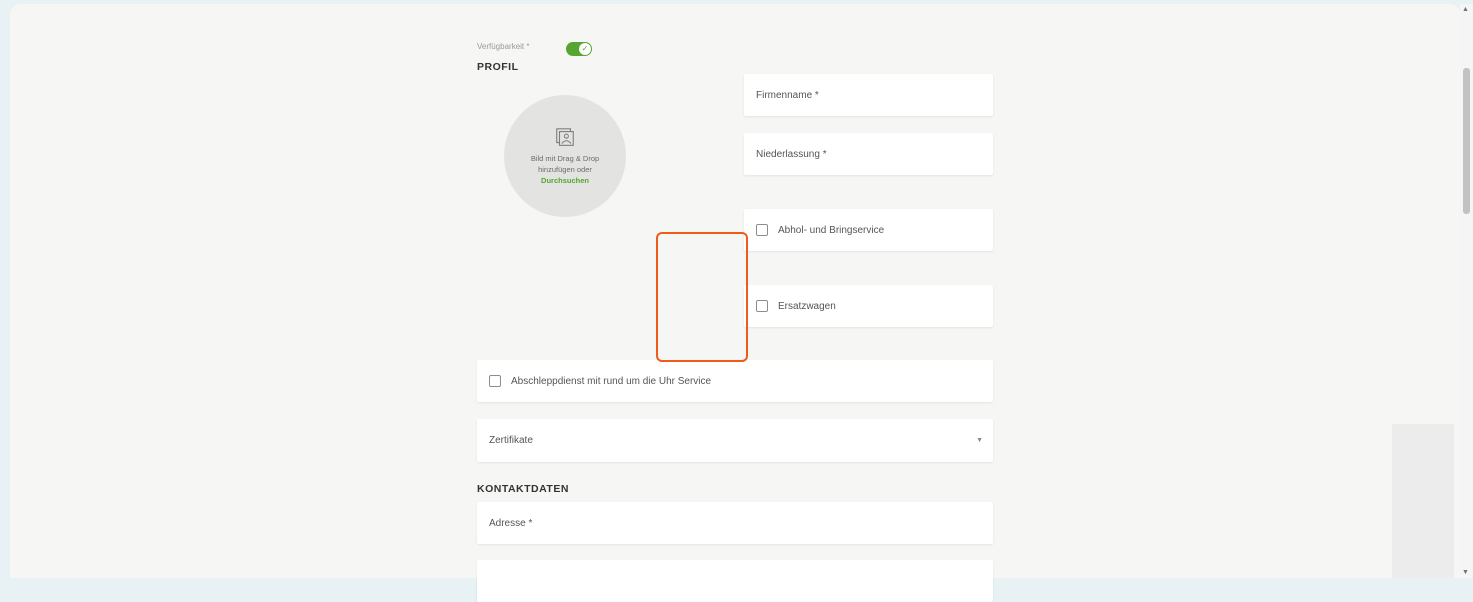 This screenshot has width=1473, height=602. I want to click on address-placeholder: Adresse *, so click(511, 523).